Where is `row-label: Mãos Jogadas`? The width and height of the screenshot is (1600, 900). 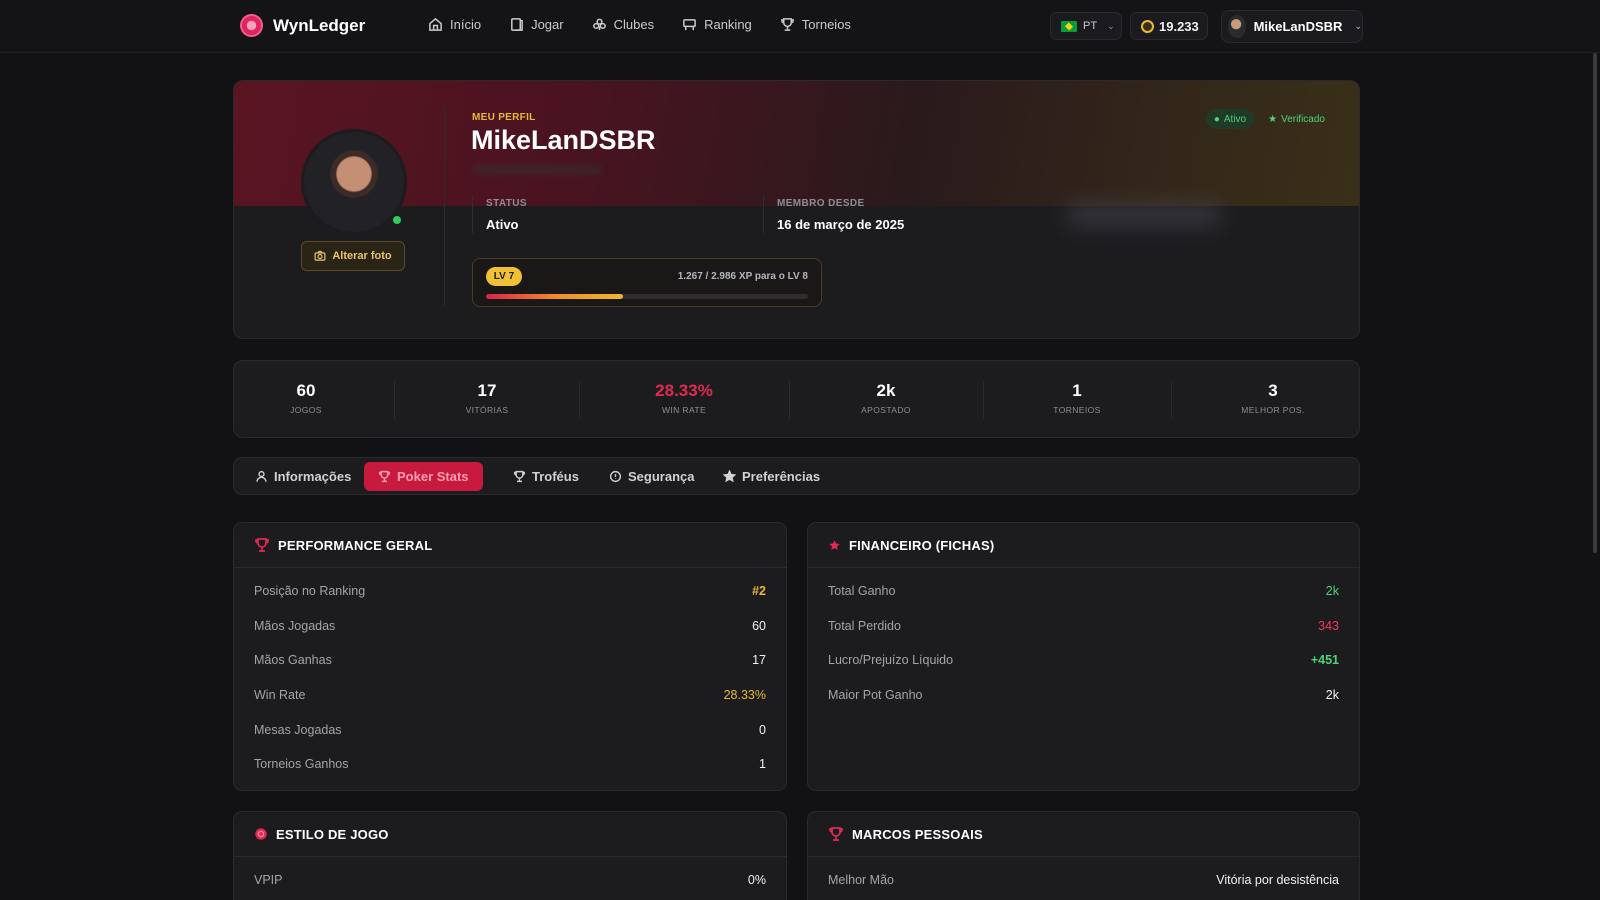 row-label: Mãos Jogadas is located at coordinates (295, 625).